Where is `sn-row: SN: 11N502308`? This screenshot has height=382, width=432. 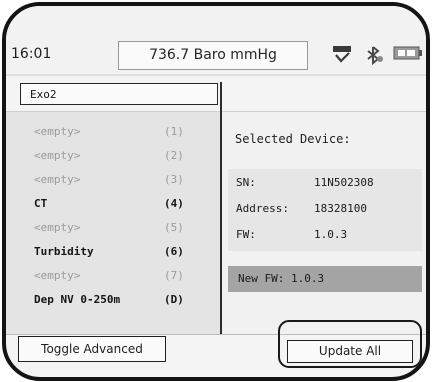 sn-row: SN: 11N502308 is located at coordinates (305, 182).